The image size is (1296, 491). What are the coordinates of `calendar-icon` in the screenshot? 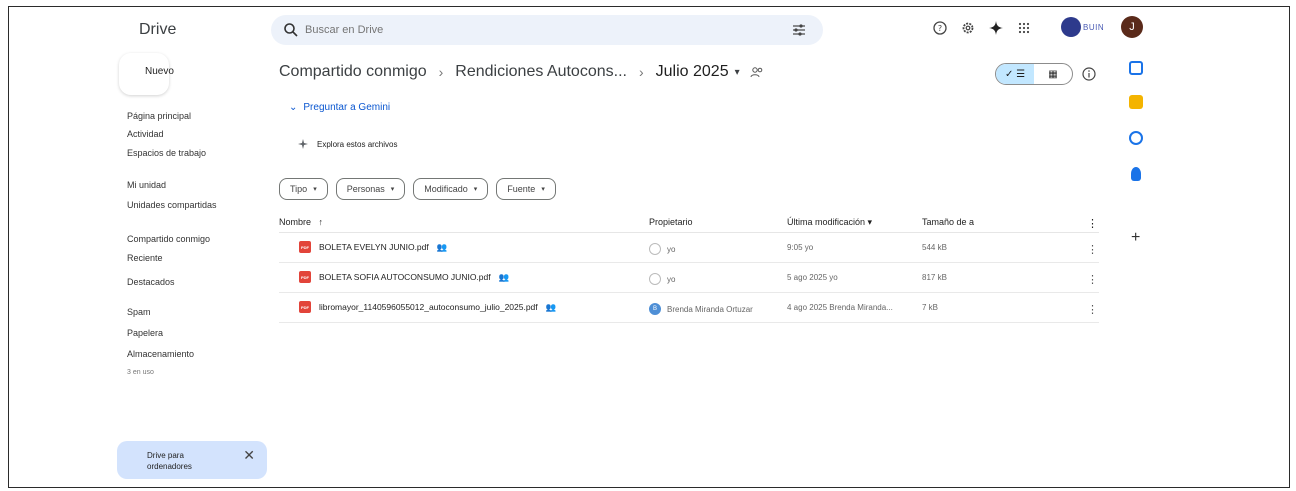 It's located at (1136, 68).